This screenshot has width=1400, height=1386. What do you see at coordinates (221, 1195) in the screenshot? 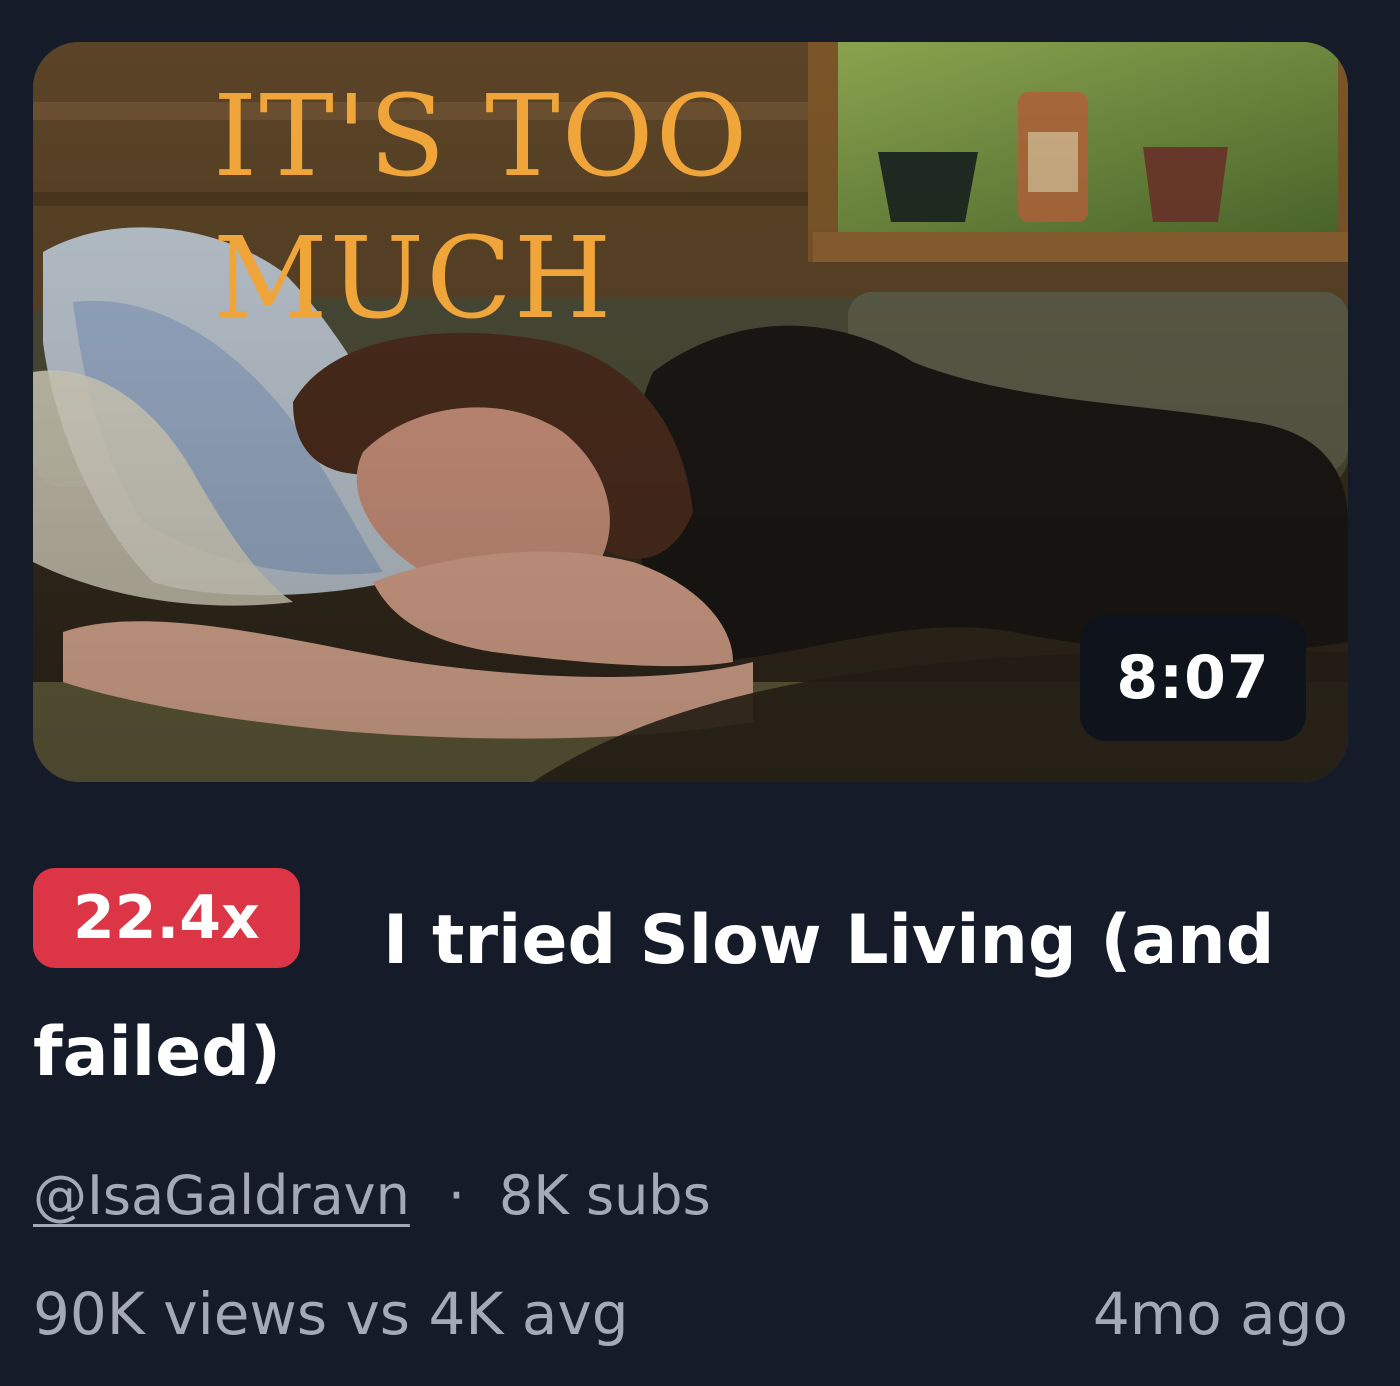
I see `channel-handle-link: @IsaGaldravn` at bounding box center [221, 1195].